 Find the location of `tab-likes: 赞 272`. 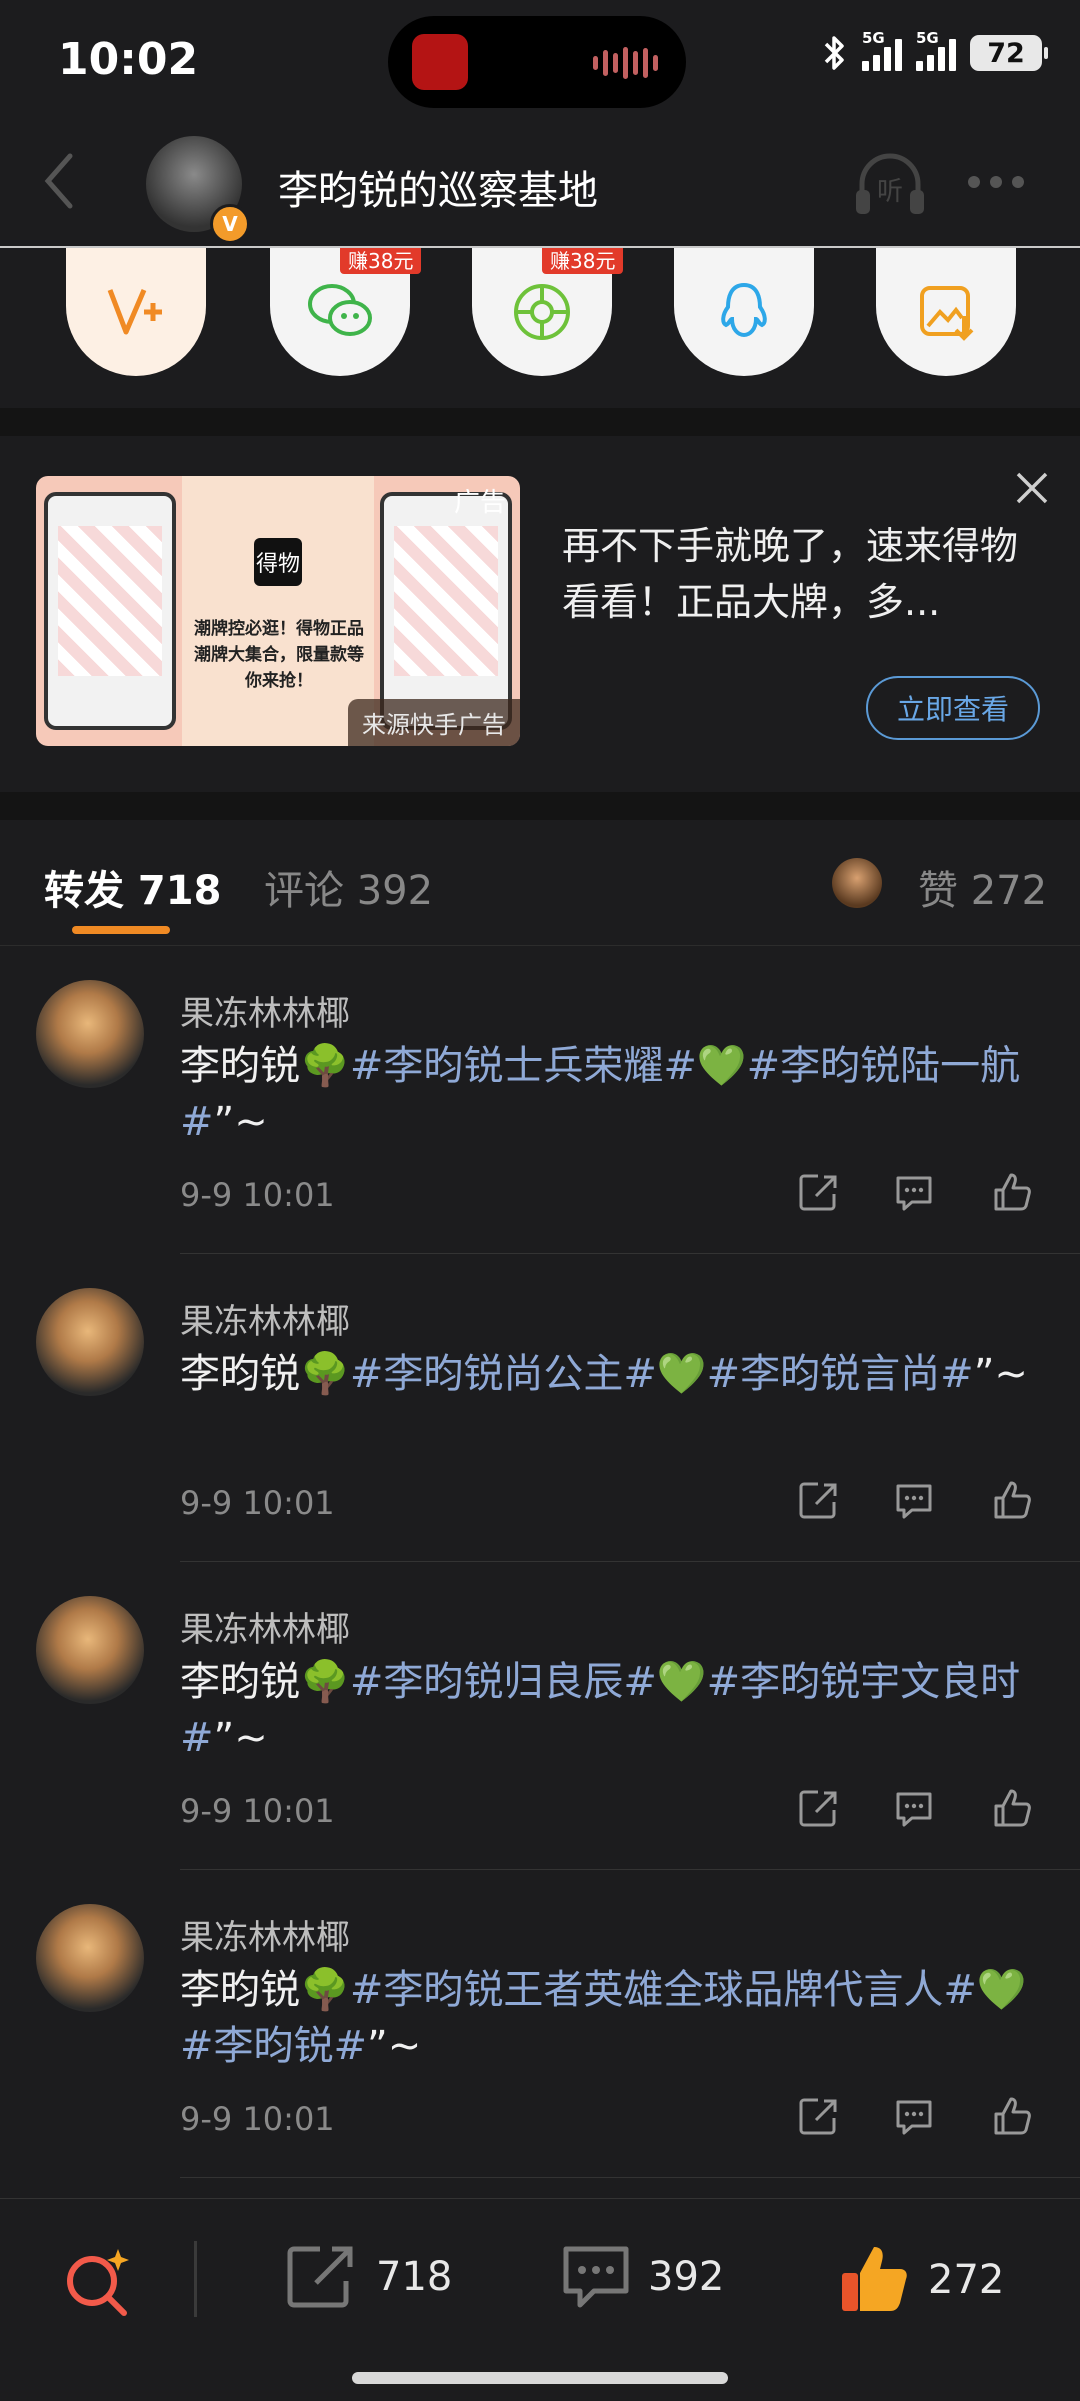

tab-likes: 赞 272 is located at coordinates (982, 887).